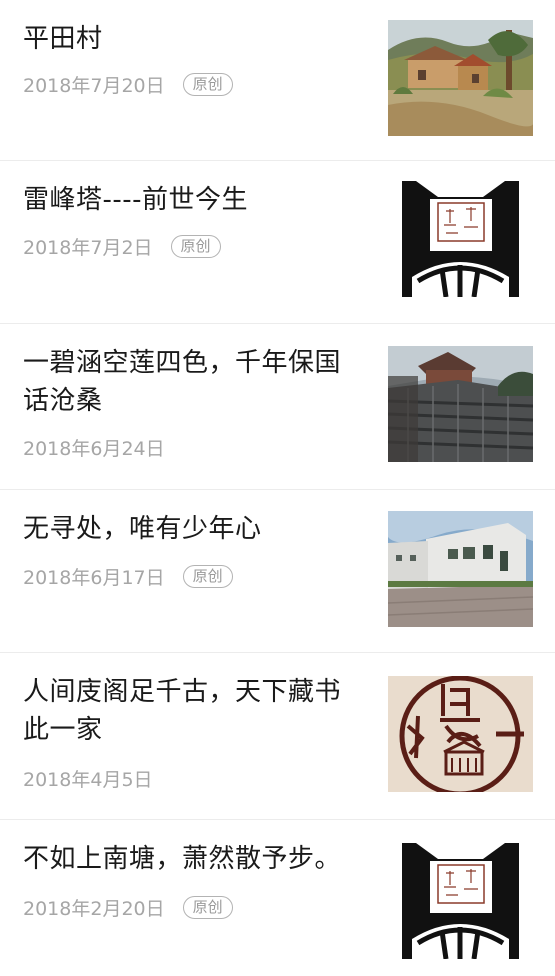  I want to click on article-date: 2018年2月20日, so click(94, 909).